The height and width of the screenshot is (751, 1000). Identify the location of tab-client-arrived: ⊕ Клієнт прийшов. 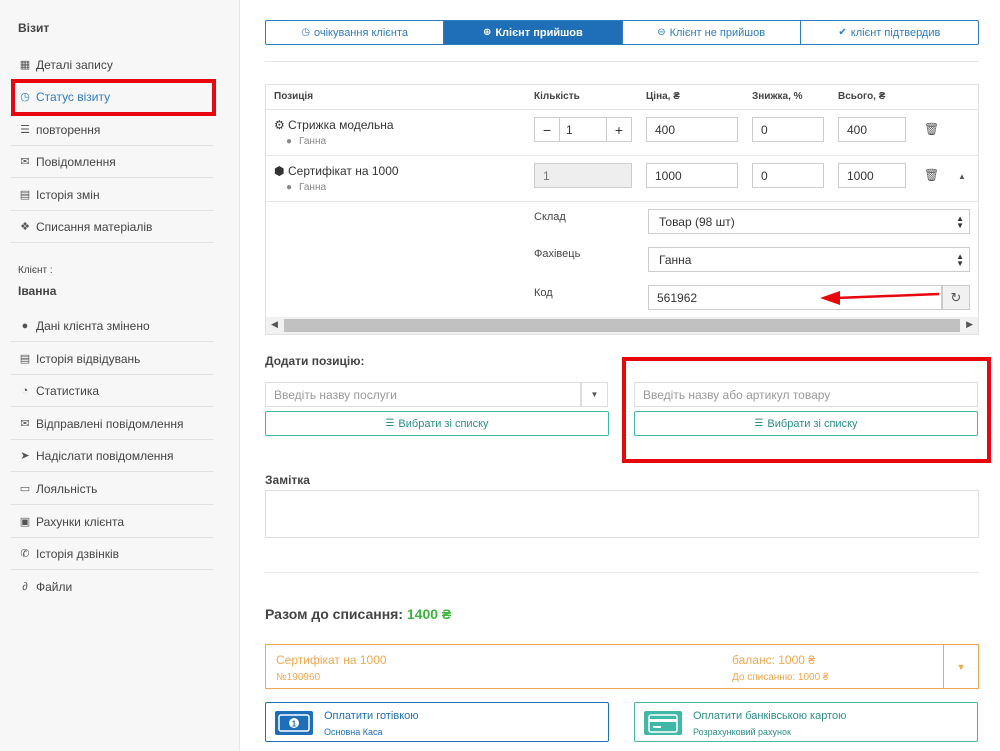
(533, 32).